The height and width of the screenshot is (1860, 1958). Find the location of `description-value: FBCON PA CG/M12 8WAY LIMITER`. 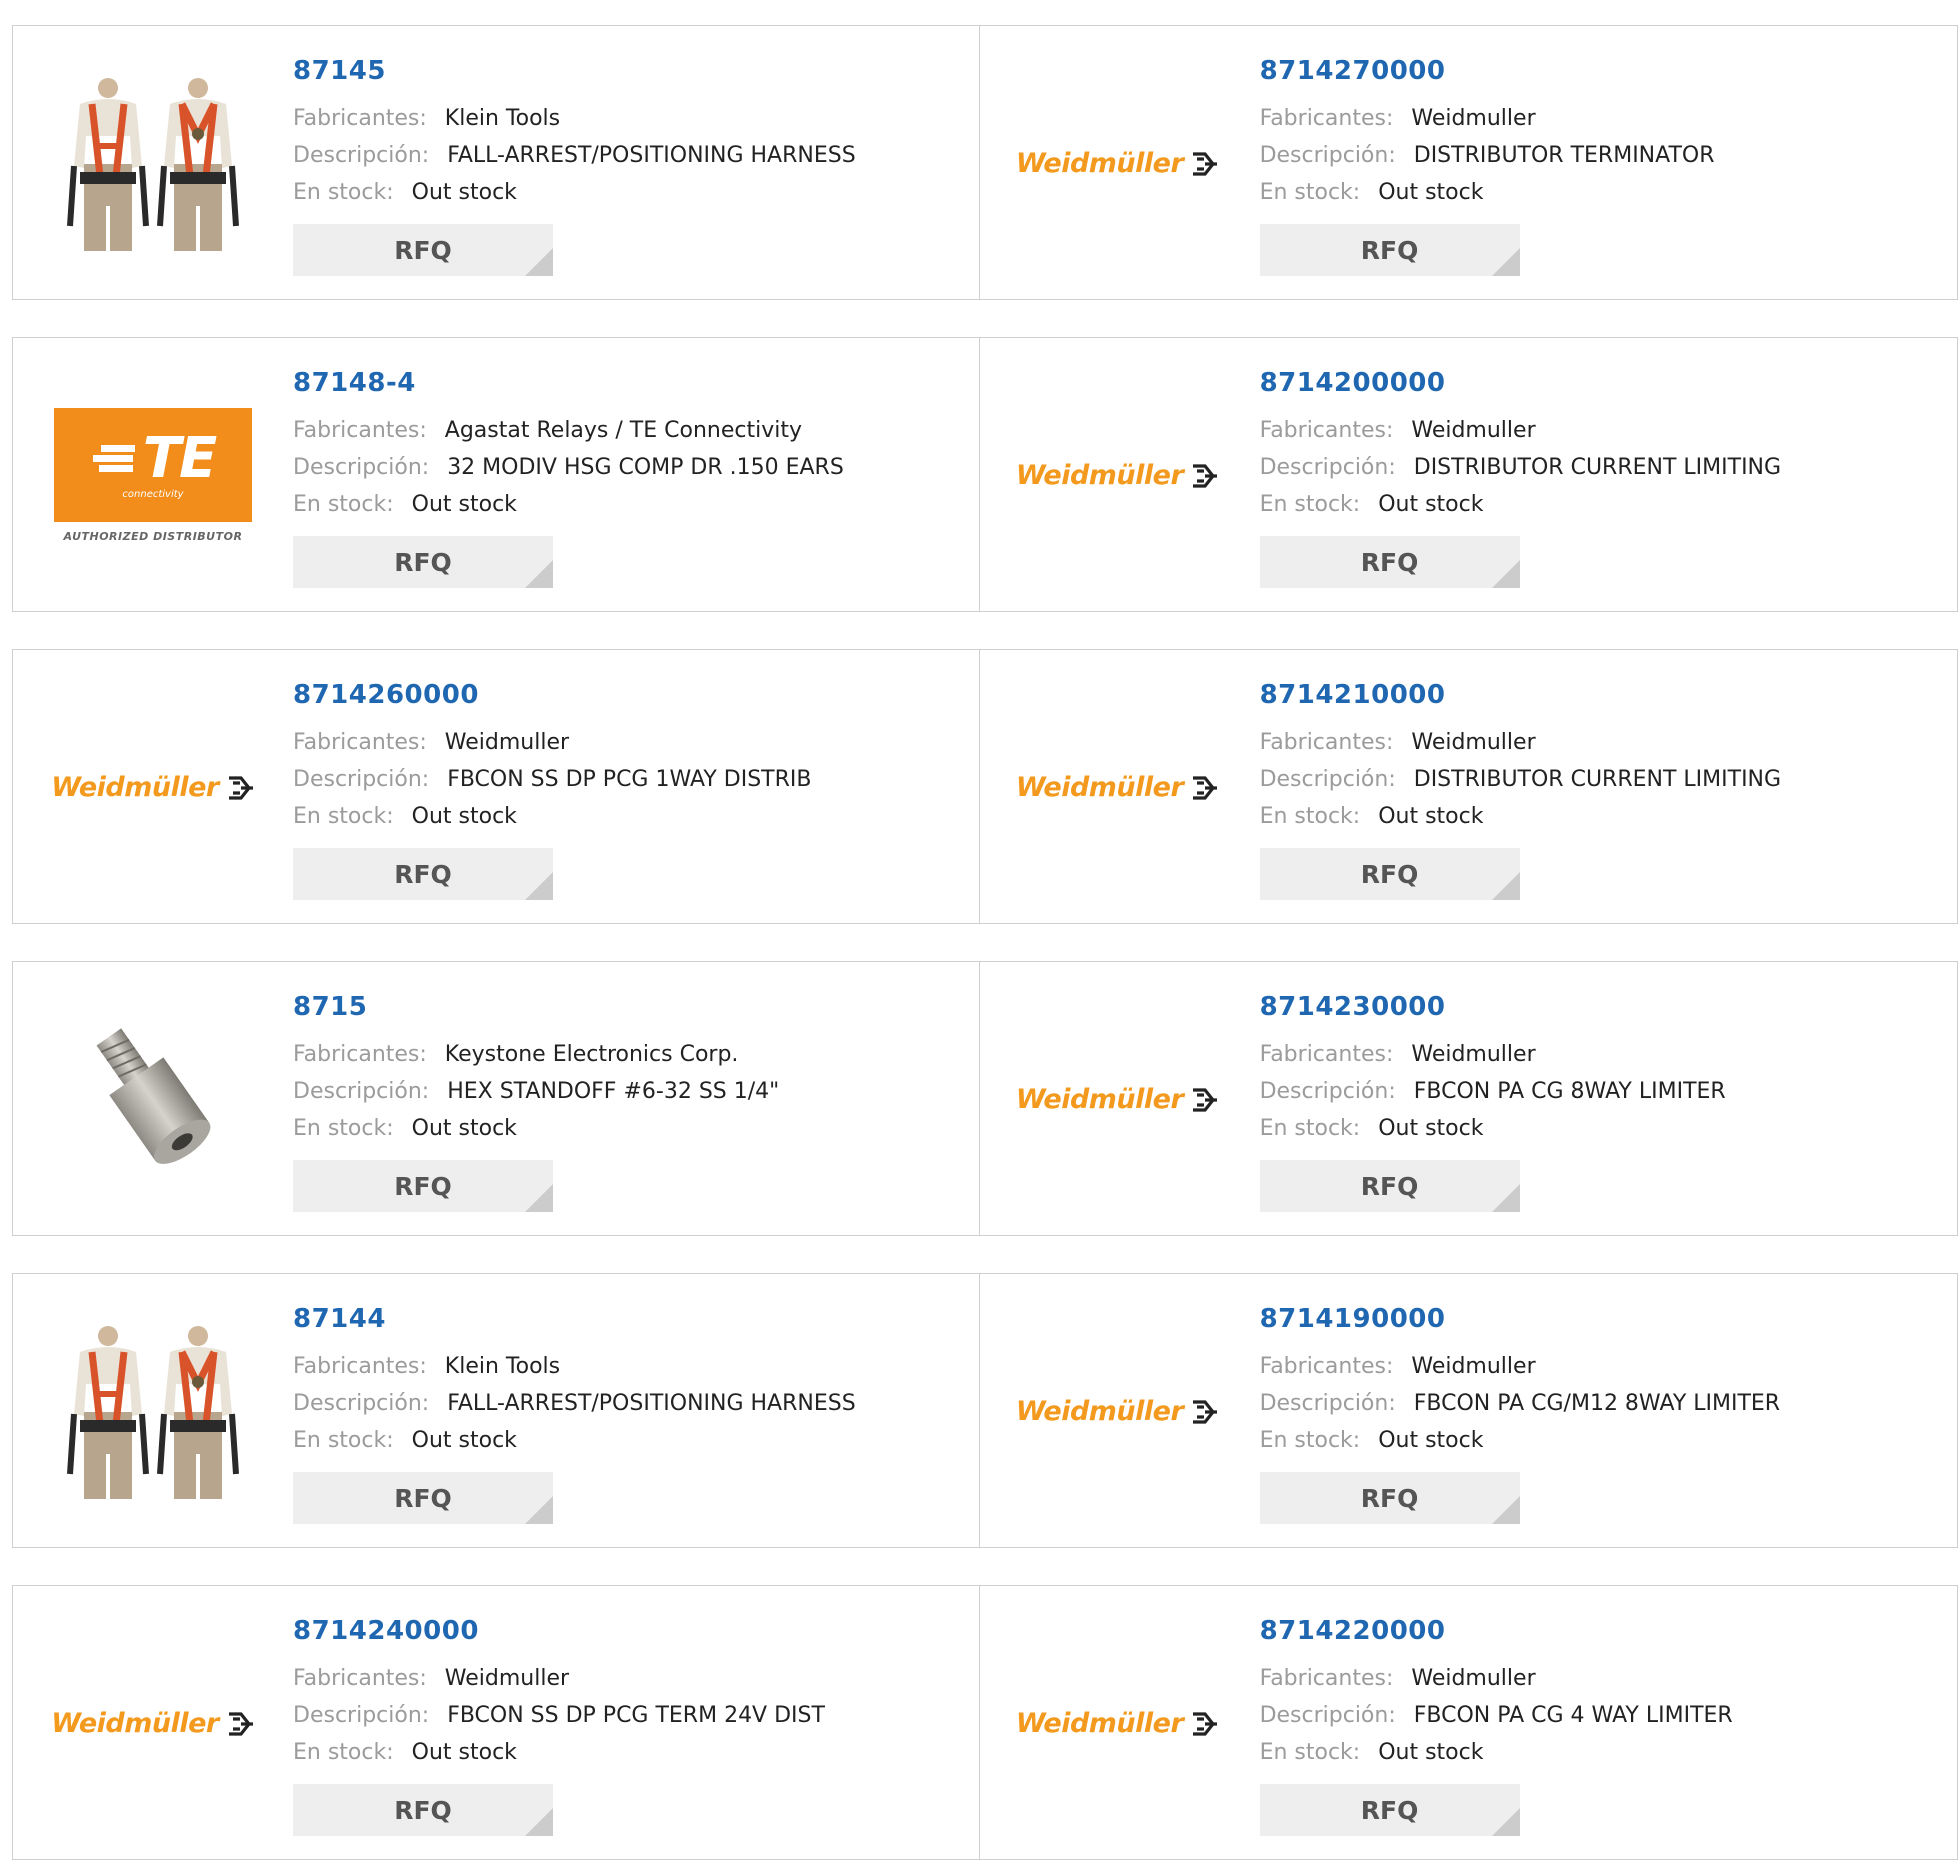

description-value: FBCON PA CG/M12 8WAY LIMITER is located at coordinates (1597, 1403).